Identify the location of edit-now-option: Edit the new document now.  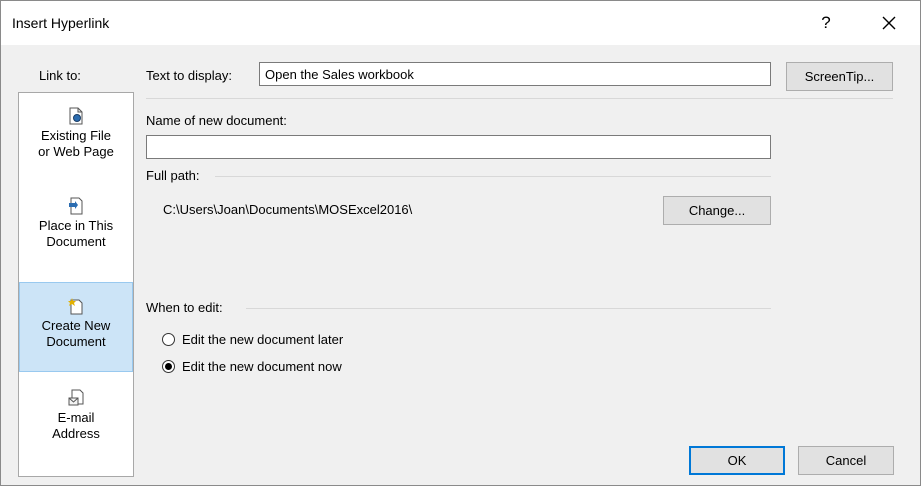
(292, 367).